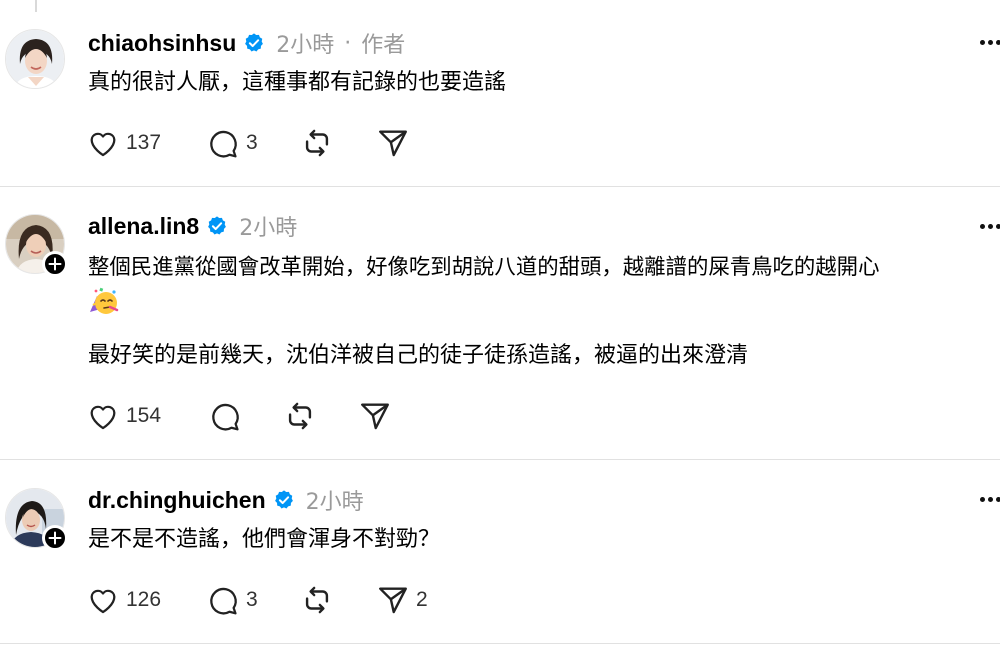 The image size is (1000, 667). What do you see at coordinates (162, 43) in the screenshot?
I see `username: chiaohsinhsu` at bounding box center [162, 43].